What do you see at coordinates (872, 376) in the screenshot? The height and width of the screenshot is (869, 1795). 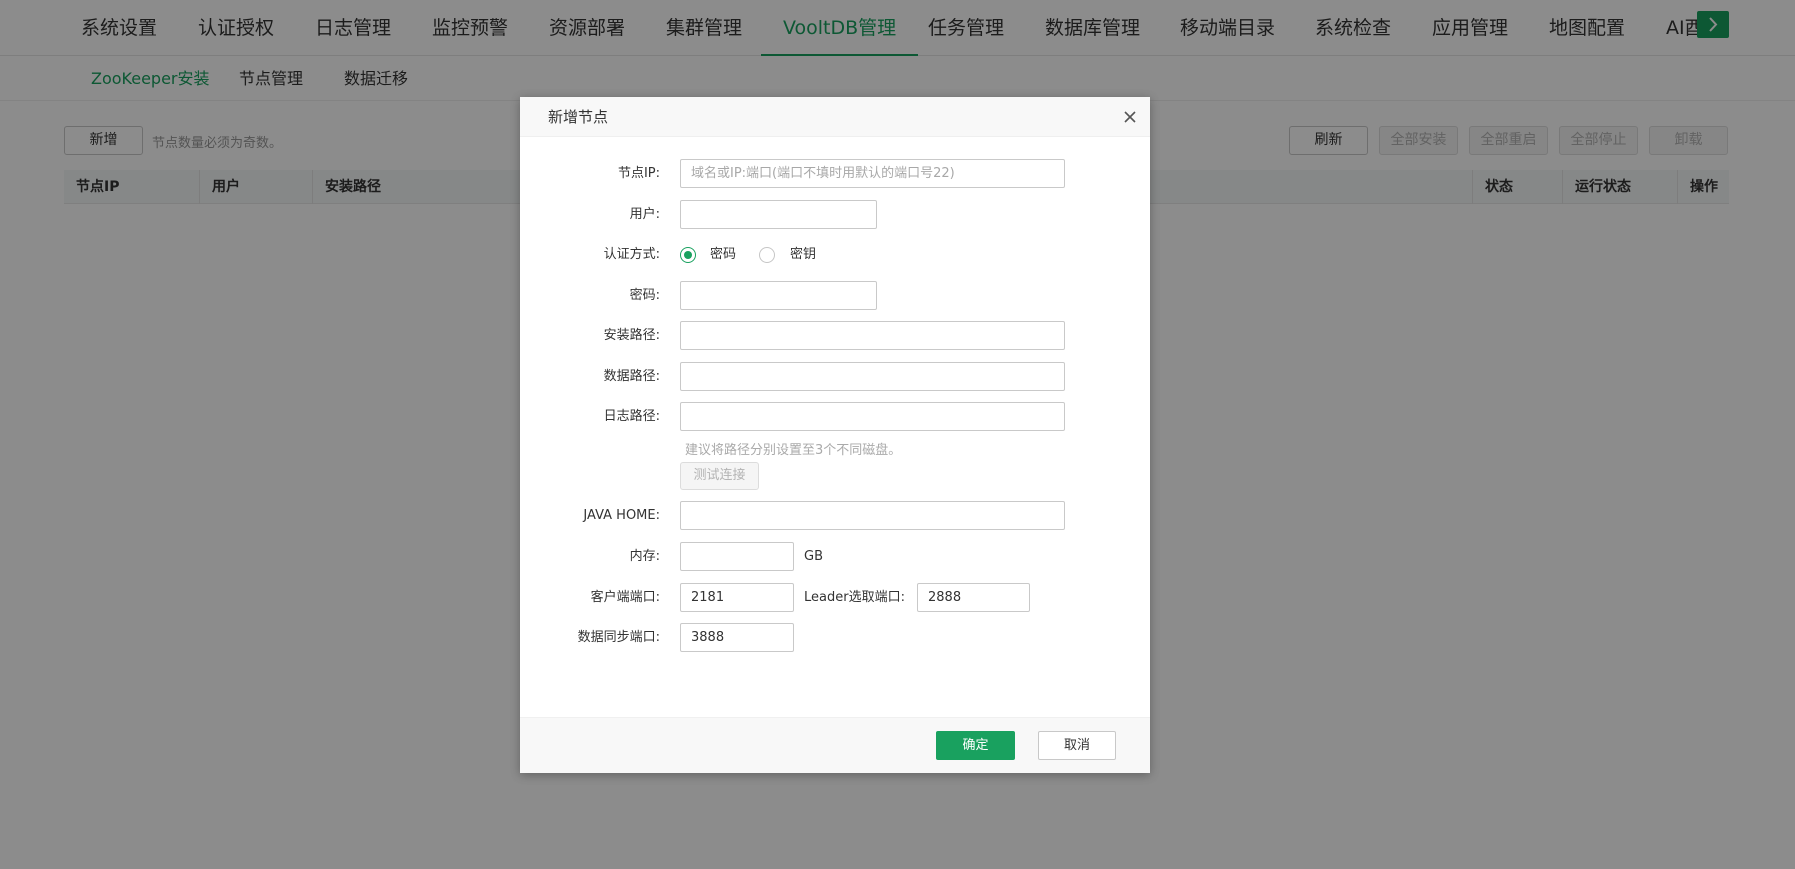 I see `data-path-input` at bounding box center [872, 376].